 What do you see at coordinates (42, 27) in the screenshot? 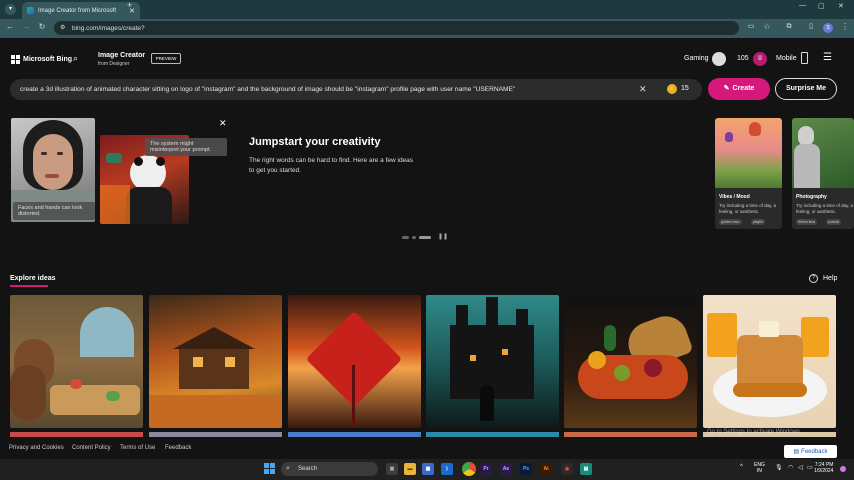
I see `reload-icon: ↻` at bounding box center [42, 27].